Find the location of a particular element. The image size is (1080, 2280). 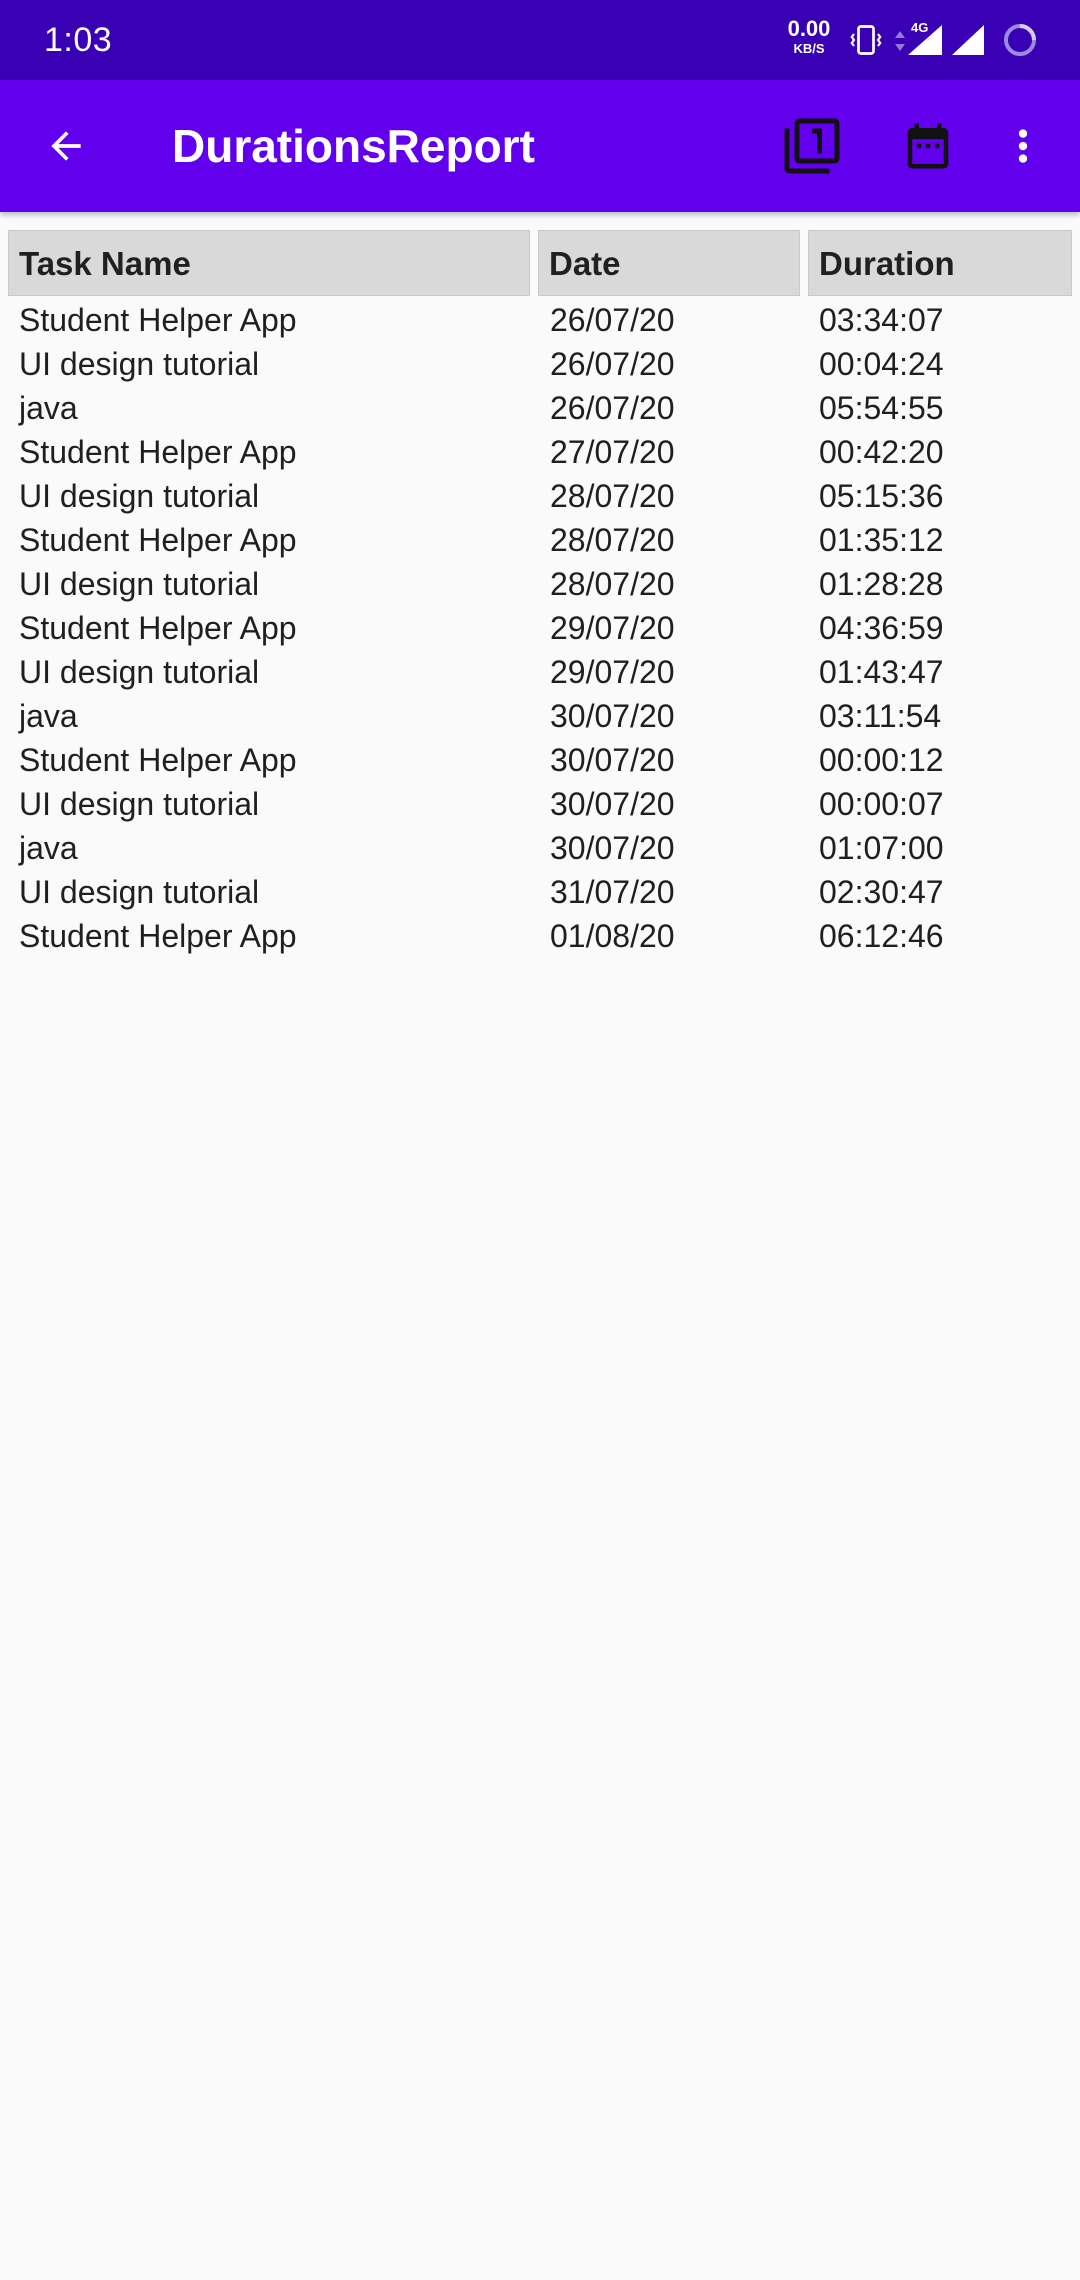

duration-cell: 04:36:59 is located at coordinates (881, 628).